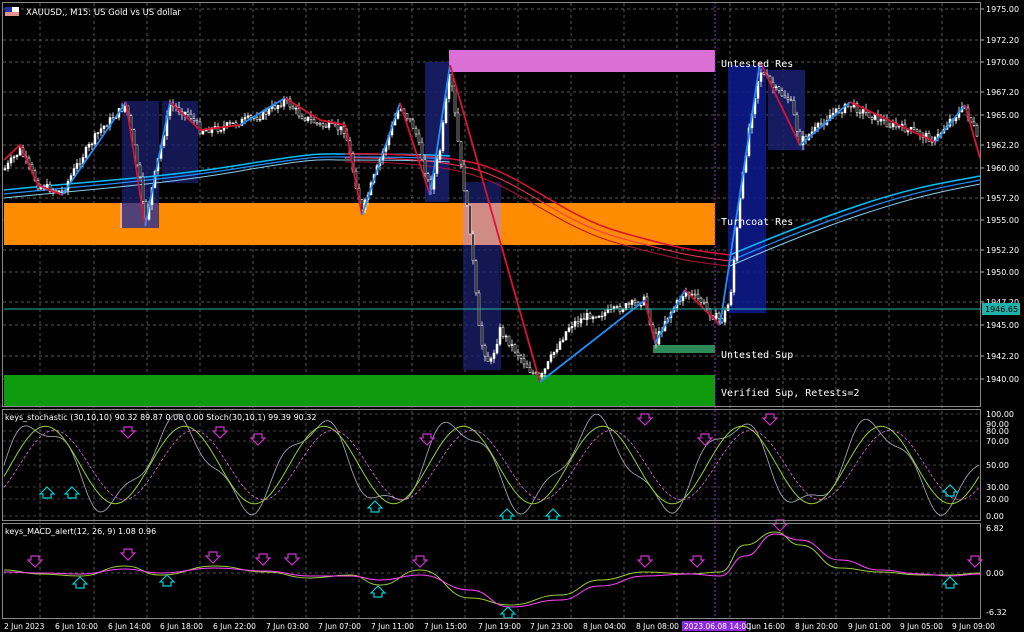 The width and height of the screenshot is (1024, 632). Describe the element at coordinates (997, 431) in the screenshot. I see `stochastic-tick-label: 80.00` at that location.